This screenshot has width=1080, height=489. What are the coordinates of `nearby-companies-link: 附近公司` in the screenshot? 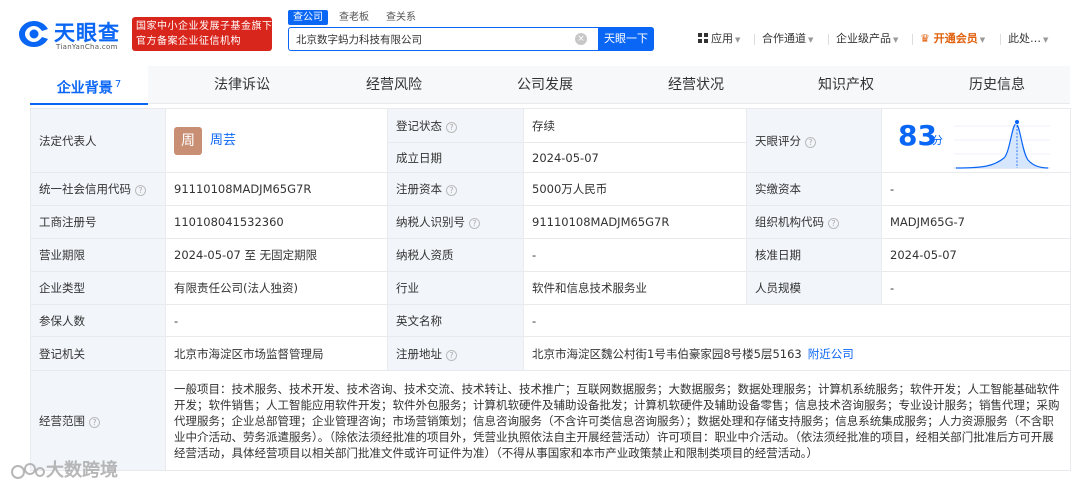 It's located at (831, 354).